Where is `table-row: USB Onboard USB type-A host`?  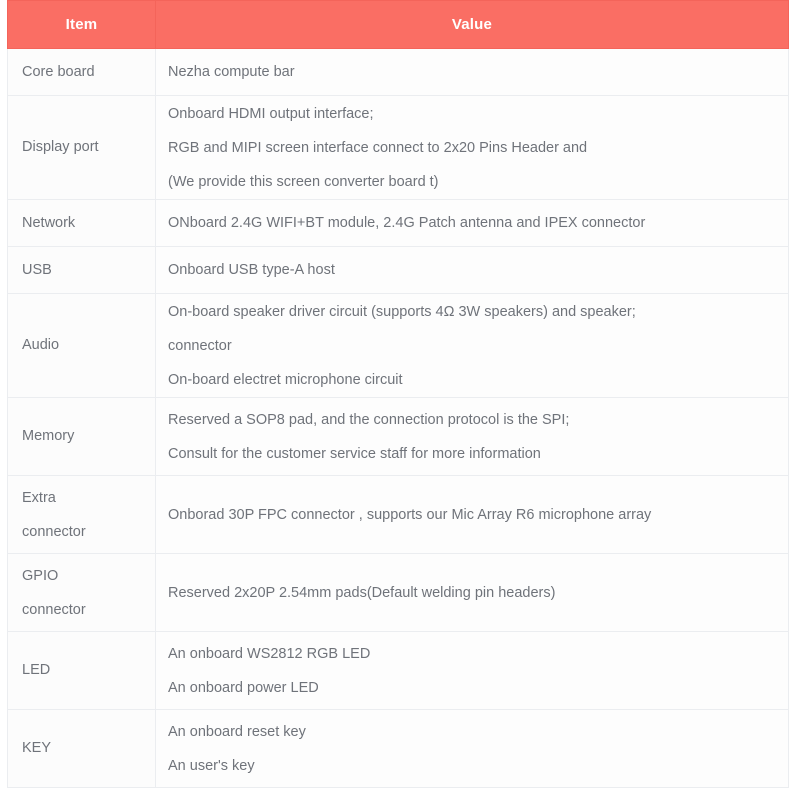
table-row: USB Onboard USB type-A host is located at coordinates (398, 270).